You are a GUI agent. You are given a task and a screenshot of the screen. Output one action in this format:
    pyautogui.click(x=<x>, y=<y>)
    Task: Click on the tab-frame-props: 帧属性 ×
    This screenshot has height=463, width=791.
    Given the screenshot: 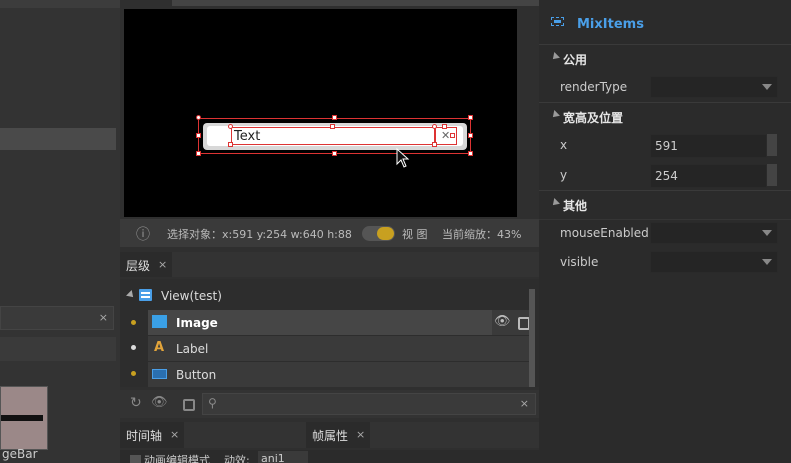 What is the action you would take?
    pyautogui.click(x=338, y=435)
    